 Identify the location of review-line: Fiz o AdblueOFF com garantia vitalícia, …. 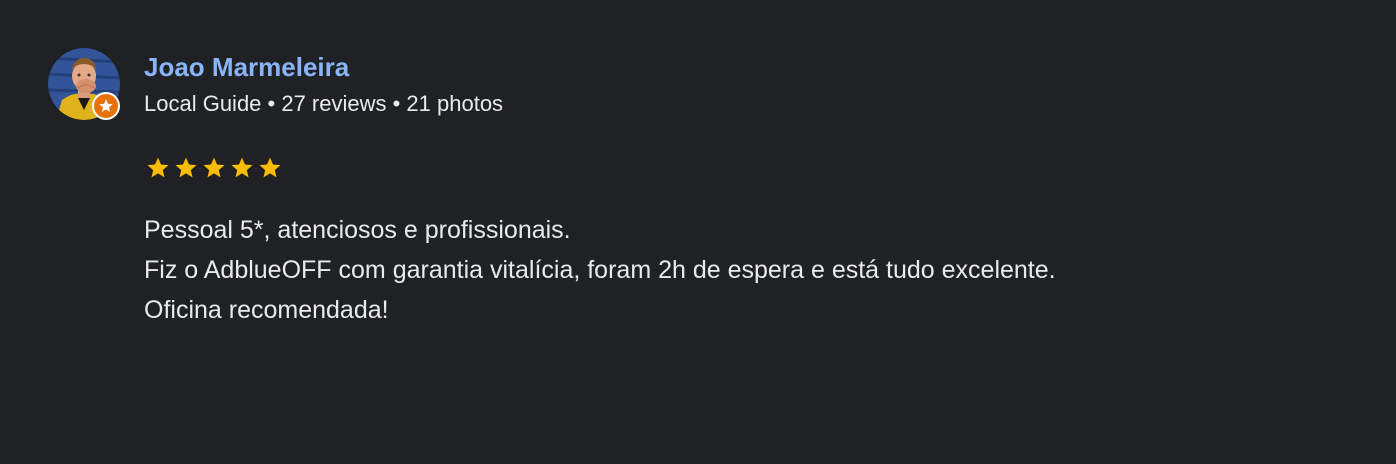
(600, 270).